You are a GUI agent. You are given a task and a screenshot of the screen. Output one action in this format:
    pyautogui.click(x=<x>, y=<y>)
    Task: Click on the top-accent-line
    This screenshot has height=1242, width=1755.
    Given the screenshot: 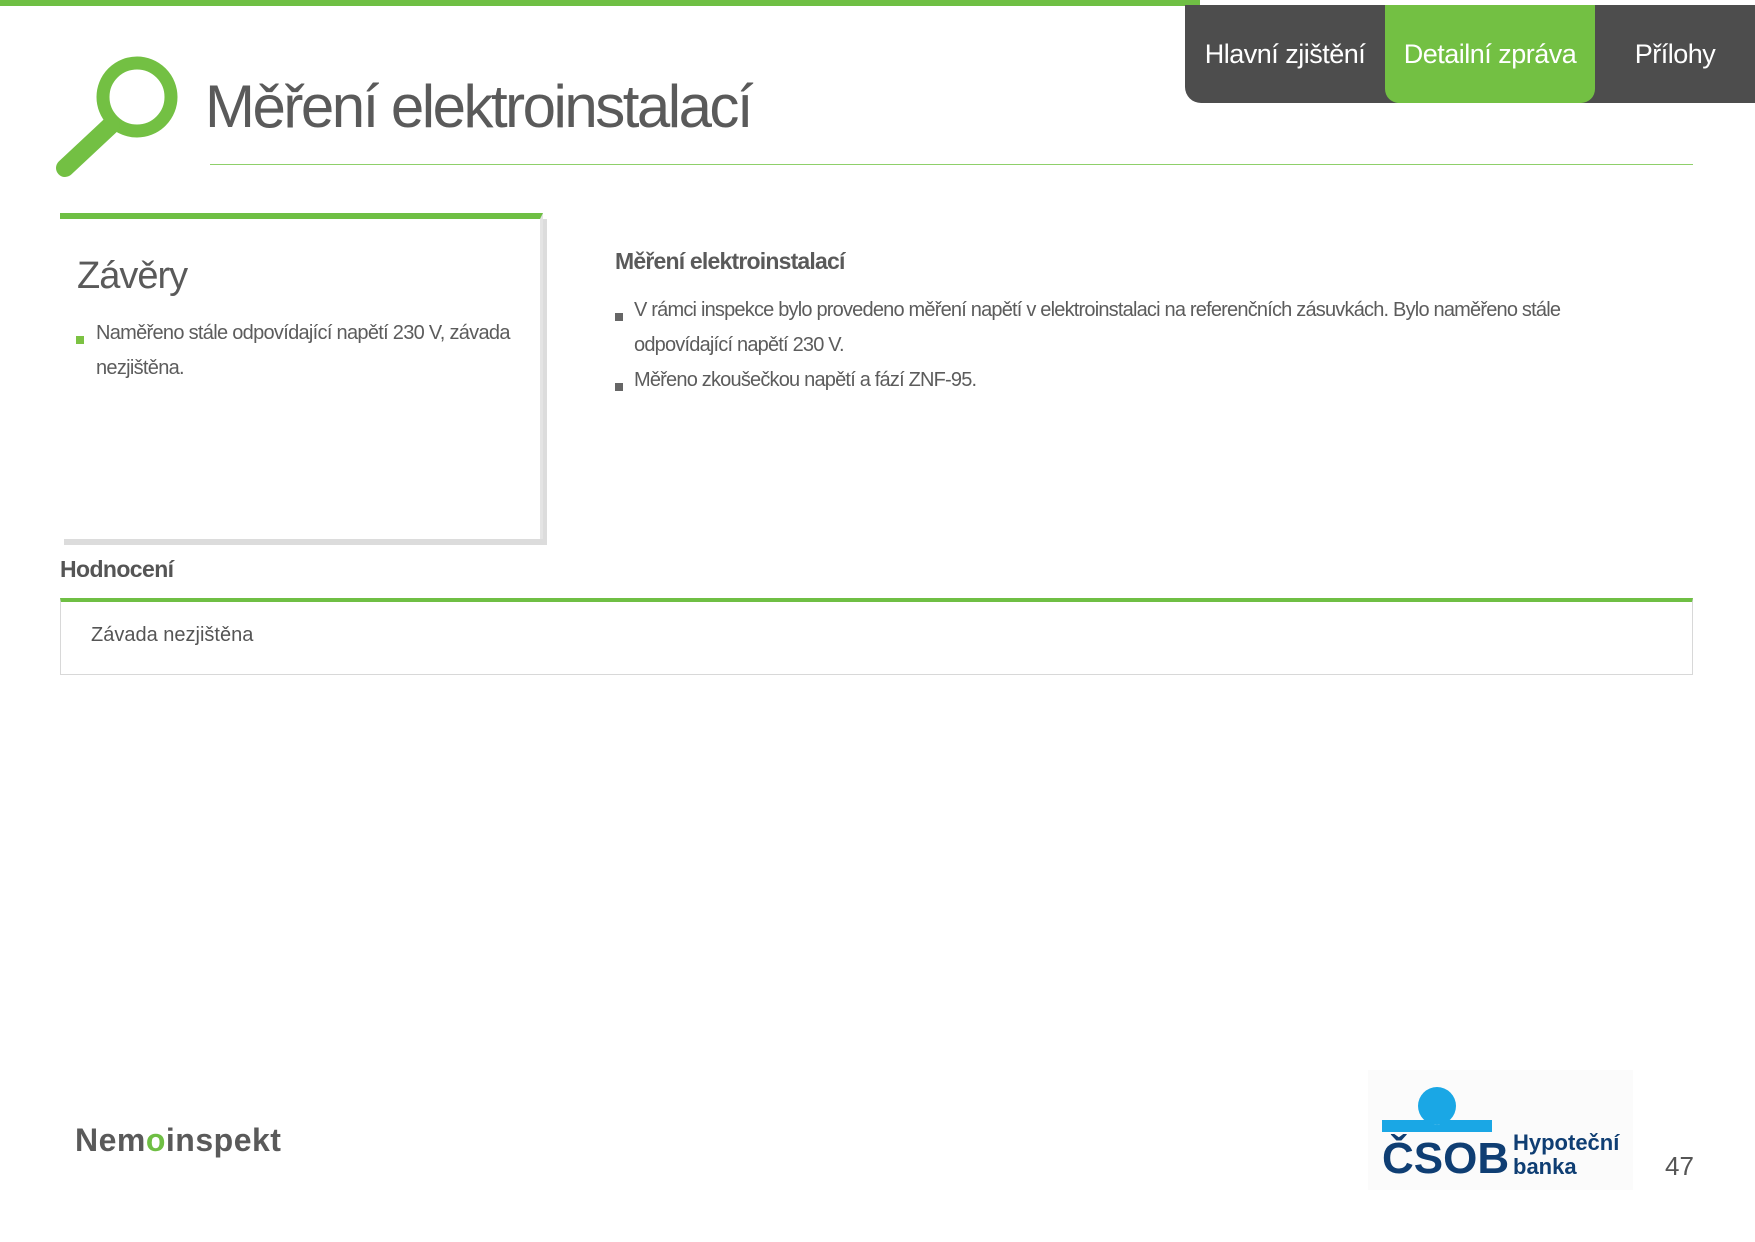 What is the action you would take?
    pyautogui.click(x=600, y=3)
    